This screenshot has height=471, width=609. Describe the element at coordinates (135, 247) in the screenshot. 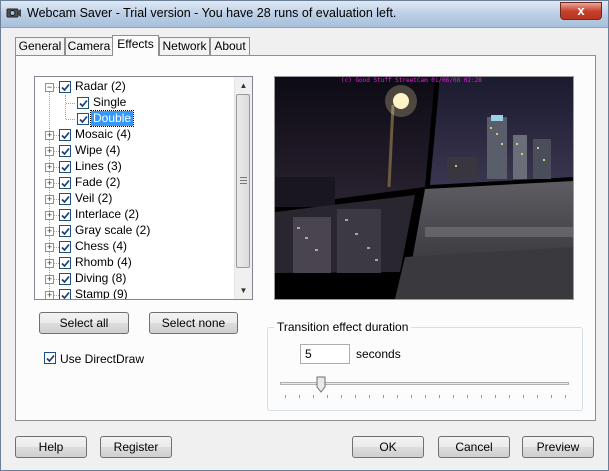

I see `tree-item: + Chess (4)` at that location.